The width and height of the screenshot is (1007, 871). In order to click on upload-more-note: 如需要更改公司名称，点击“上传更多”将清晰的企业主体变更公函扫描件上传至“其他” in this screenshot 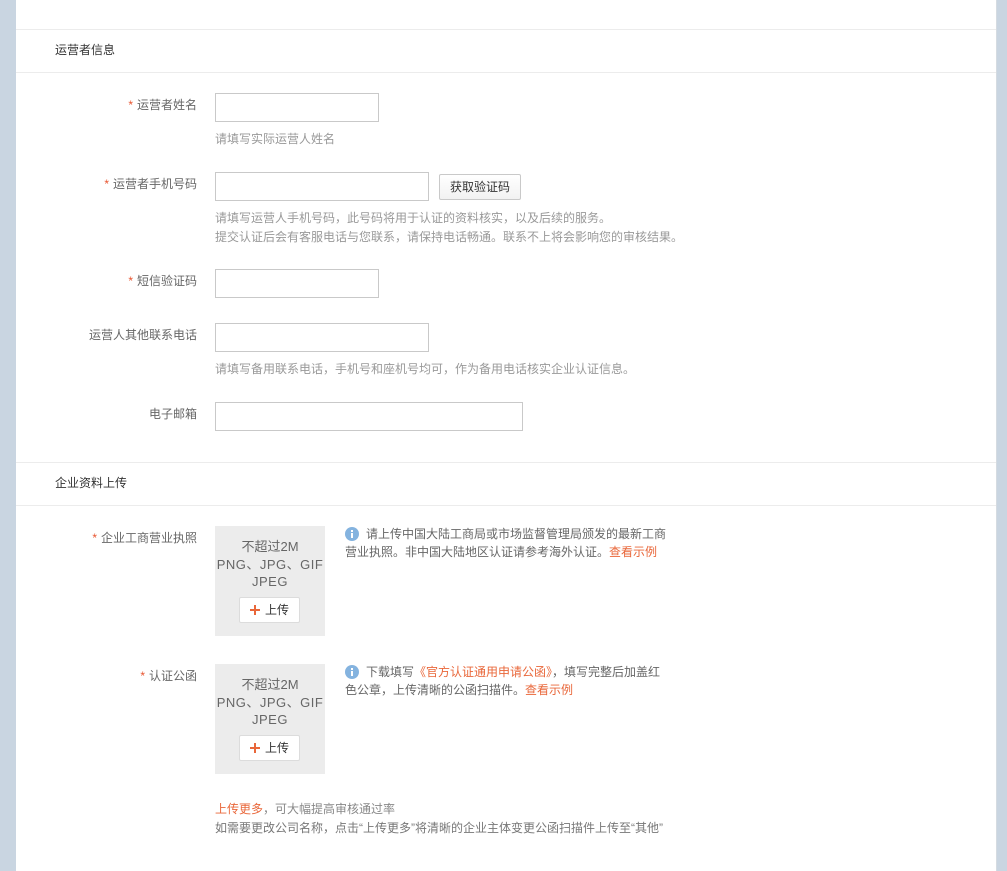, I will do `click(439, 828)`.